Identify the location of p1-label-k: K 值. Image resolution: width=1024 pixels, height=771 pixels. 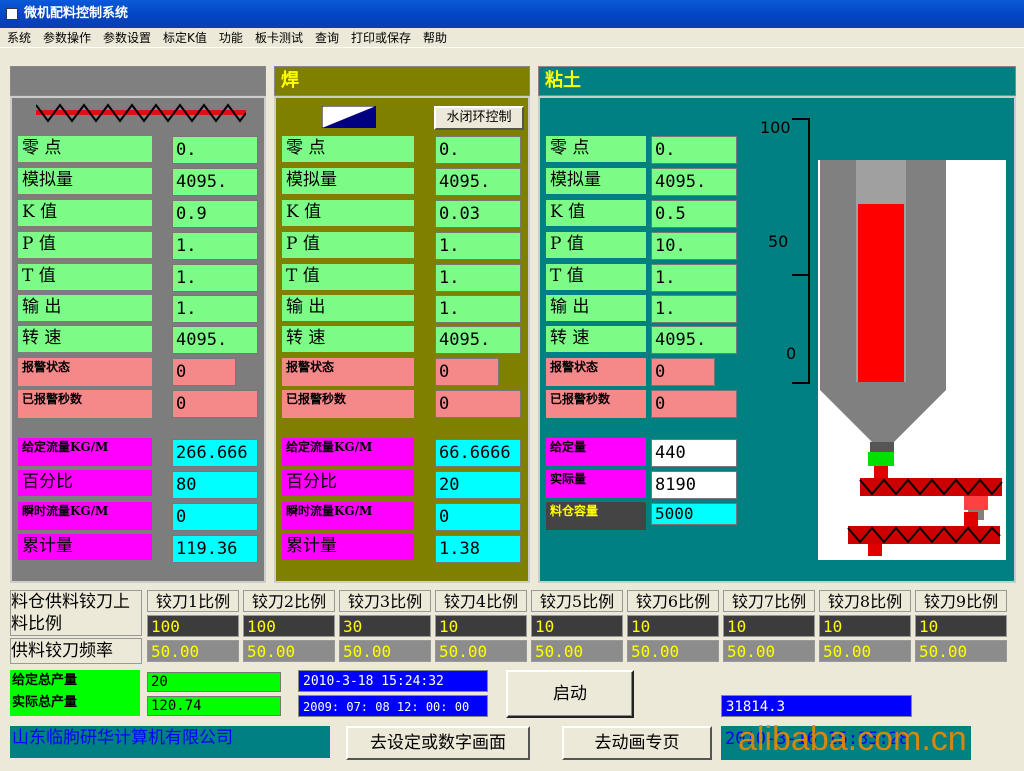
(85, 213).